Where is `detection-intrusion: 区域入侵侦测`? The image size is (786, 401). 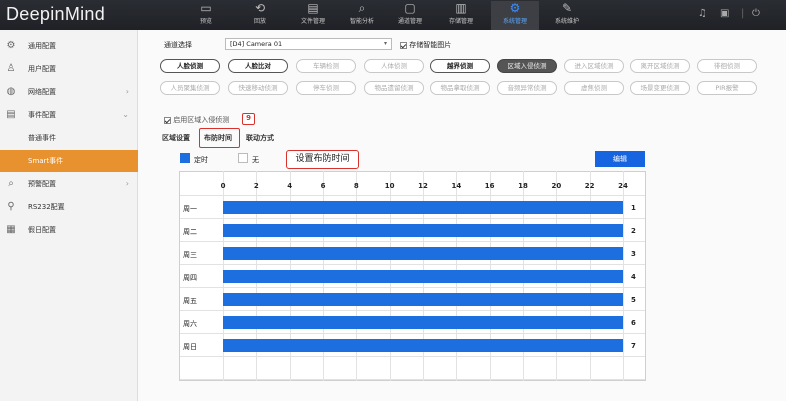
detection-intrusion: 区域入侵侦测 is located at coordinates (527, 66).